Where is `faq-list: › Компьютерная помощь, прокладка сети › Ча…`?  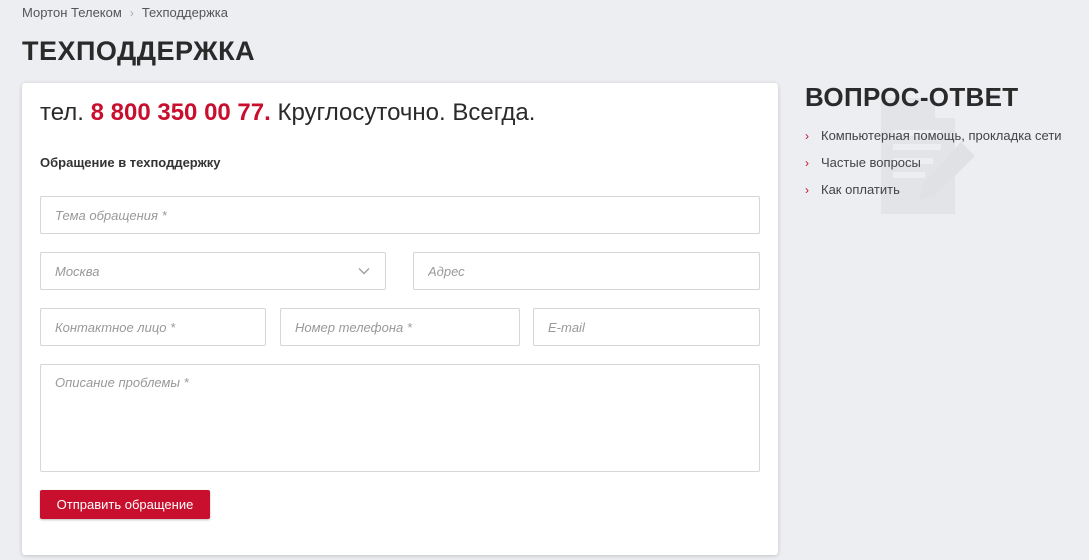
faq-list: › Компьютерная помощь, прокладка сети › Ча… is located at coordinates (935, 163).